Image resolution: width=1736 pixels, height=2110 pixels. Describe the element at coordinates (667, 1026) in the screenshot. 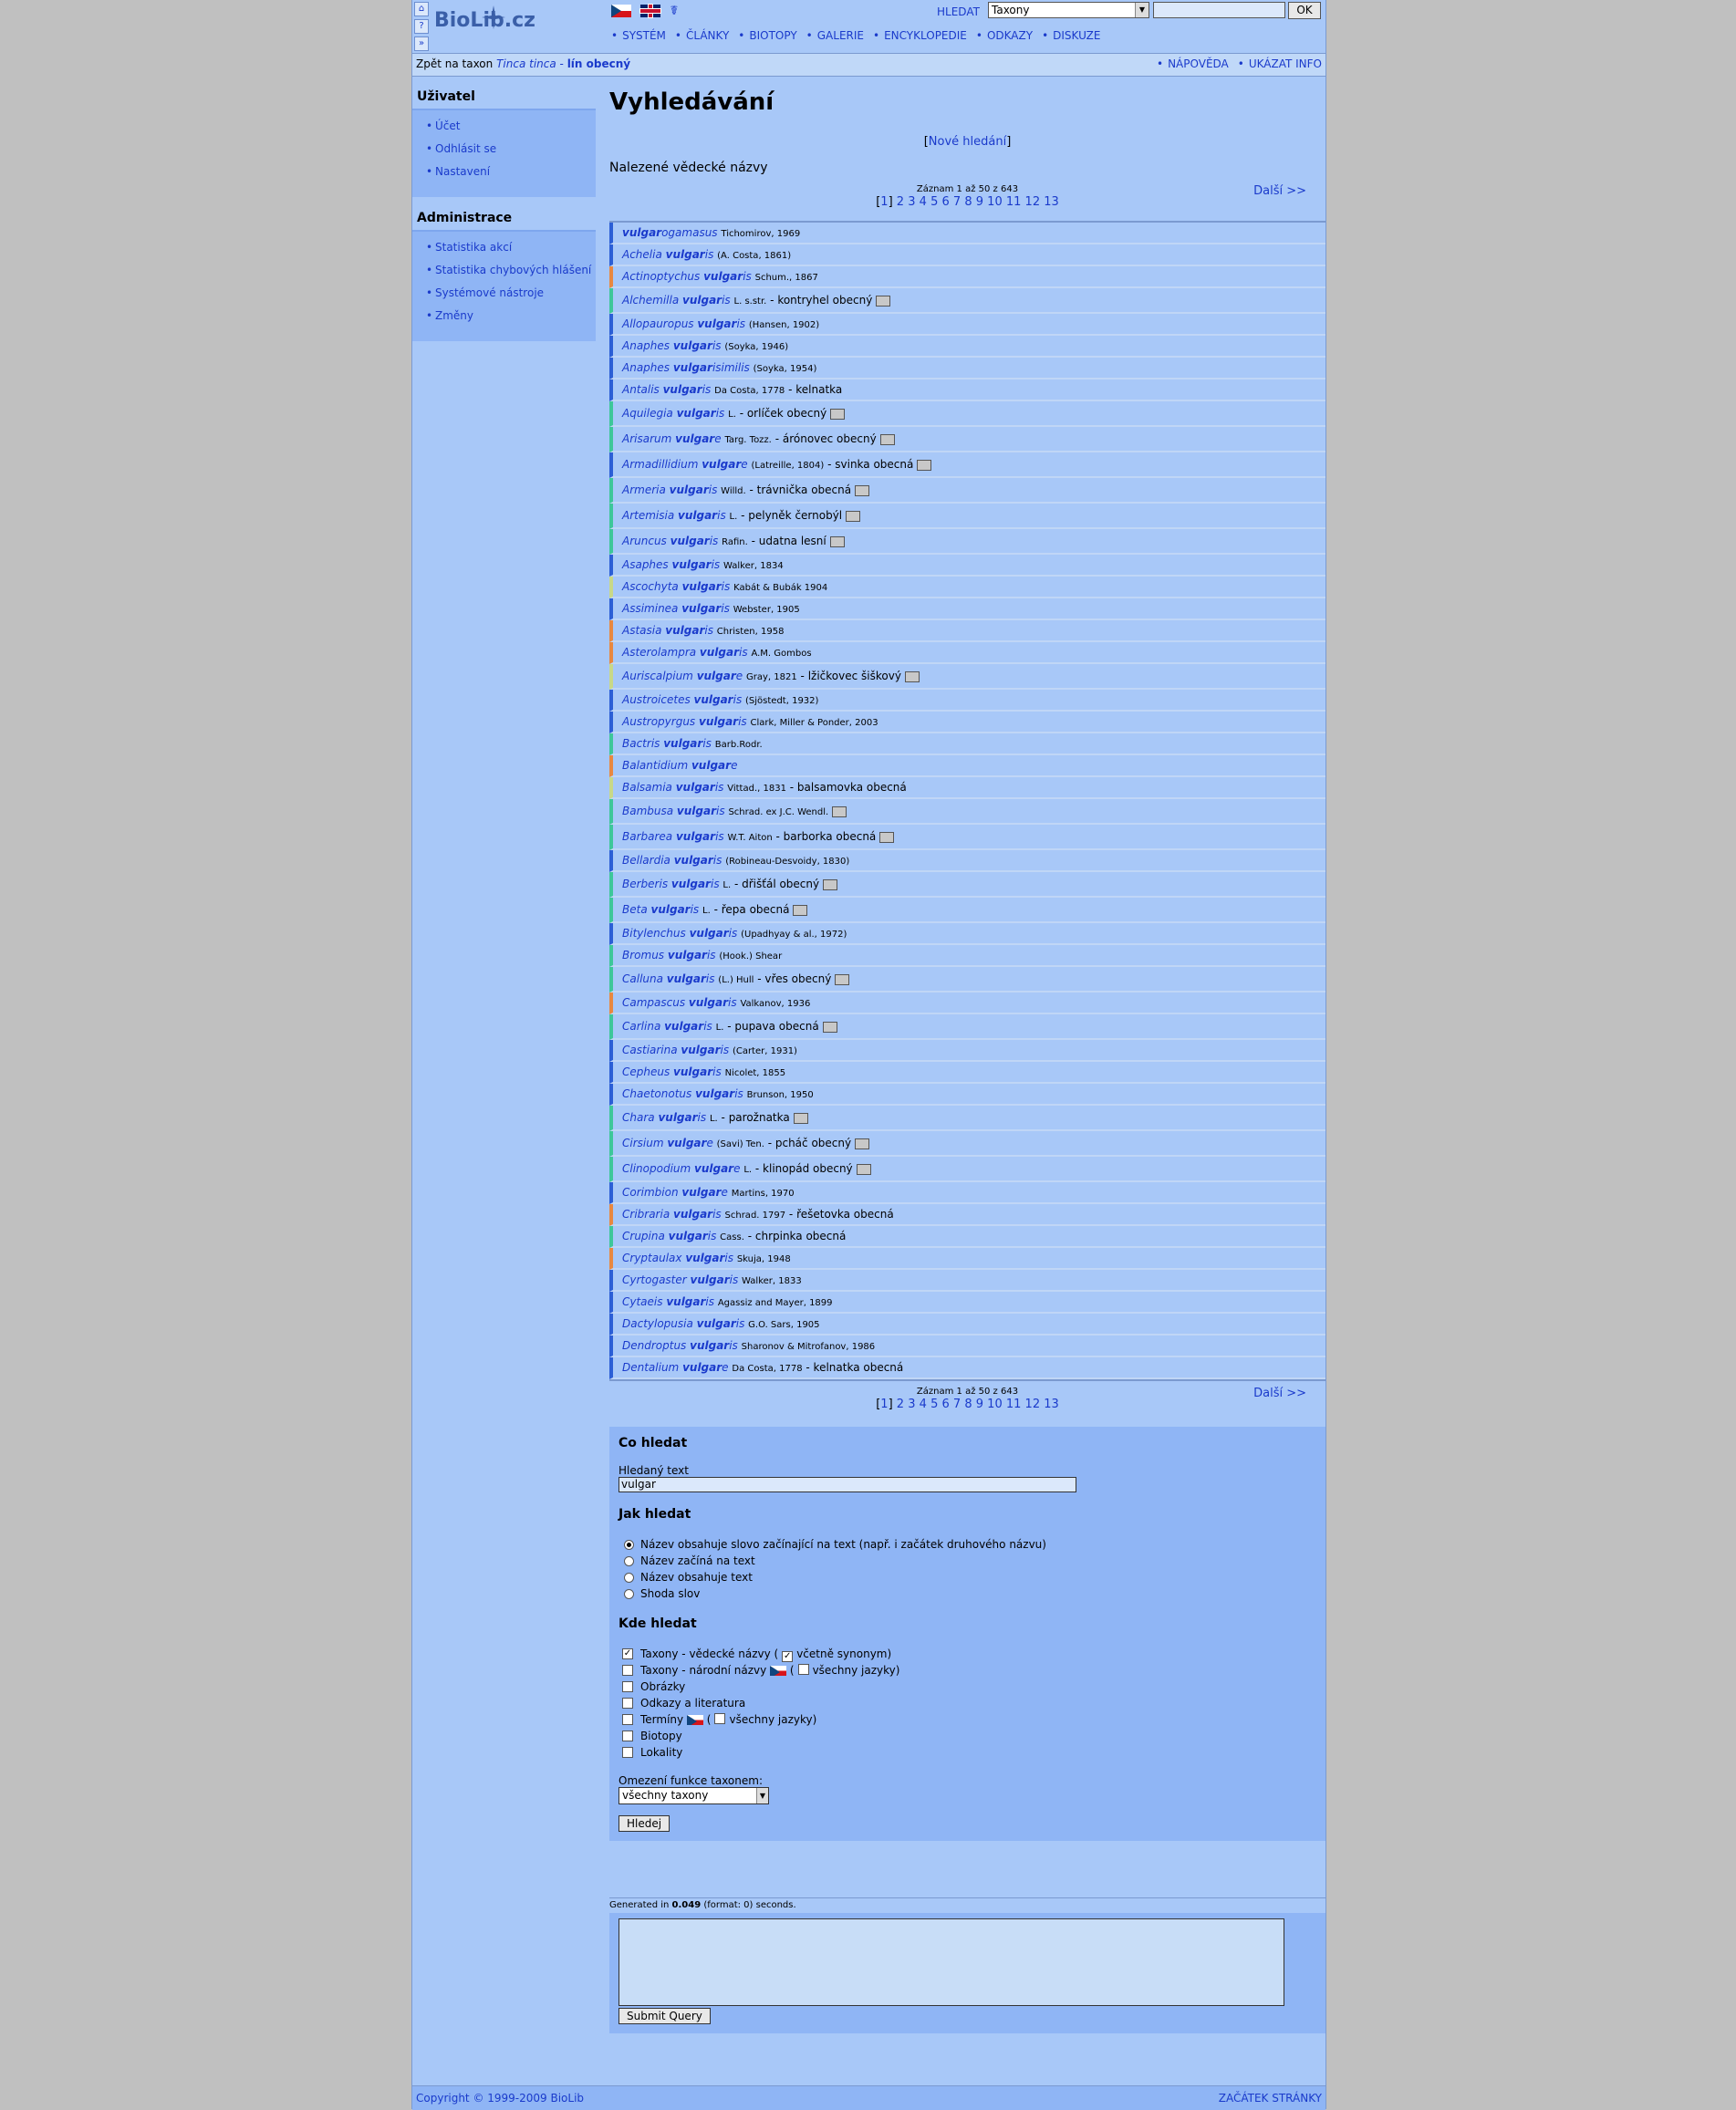

I see `result-taxon-link: Carlina vulgaris` at that location.